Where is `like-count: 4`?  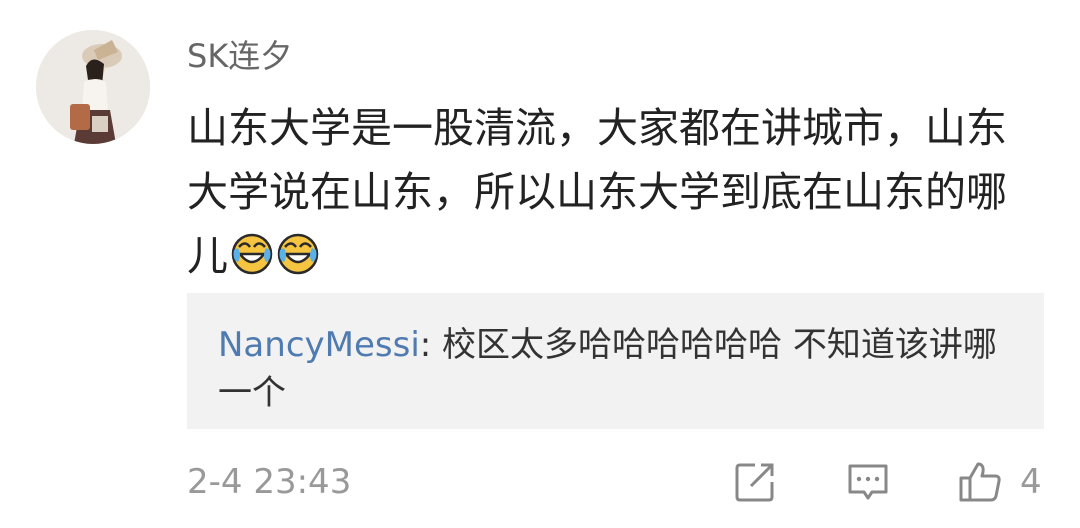
like-count: 4 is located at coordinates (1031, 482).